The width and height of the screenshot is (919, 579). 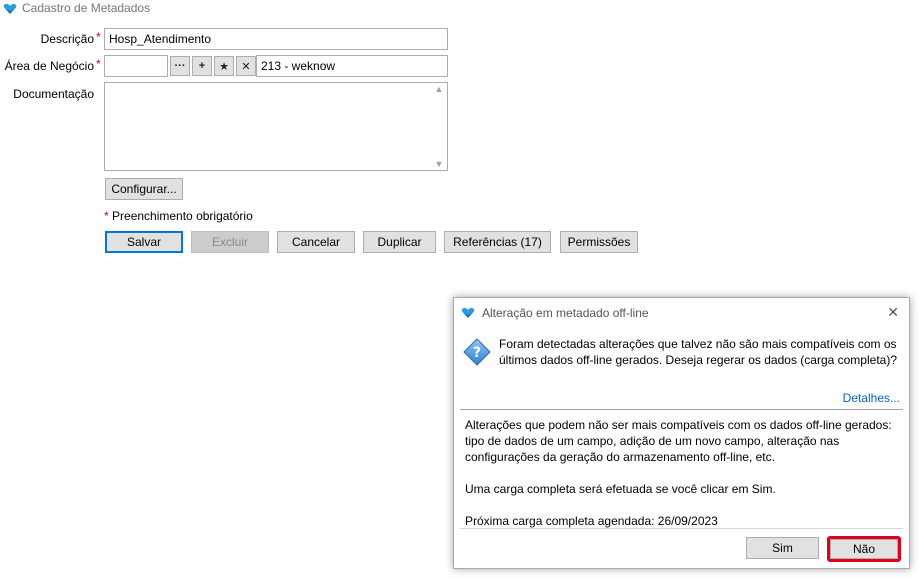 I want to click on descricao-label: Descrição, so click(x=52, y=39).